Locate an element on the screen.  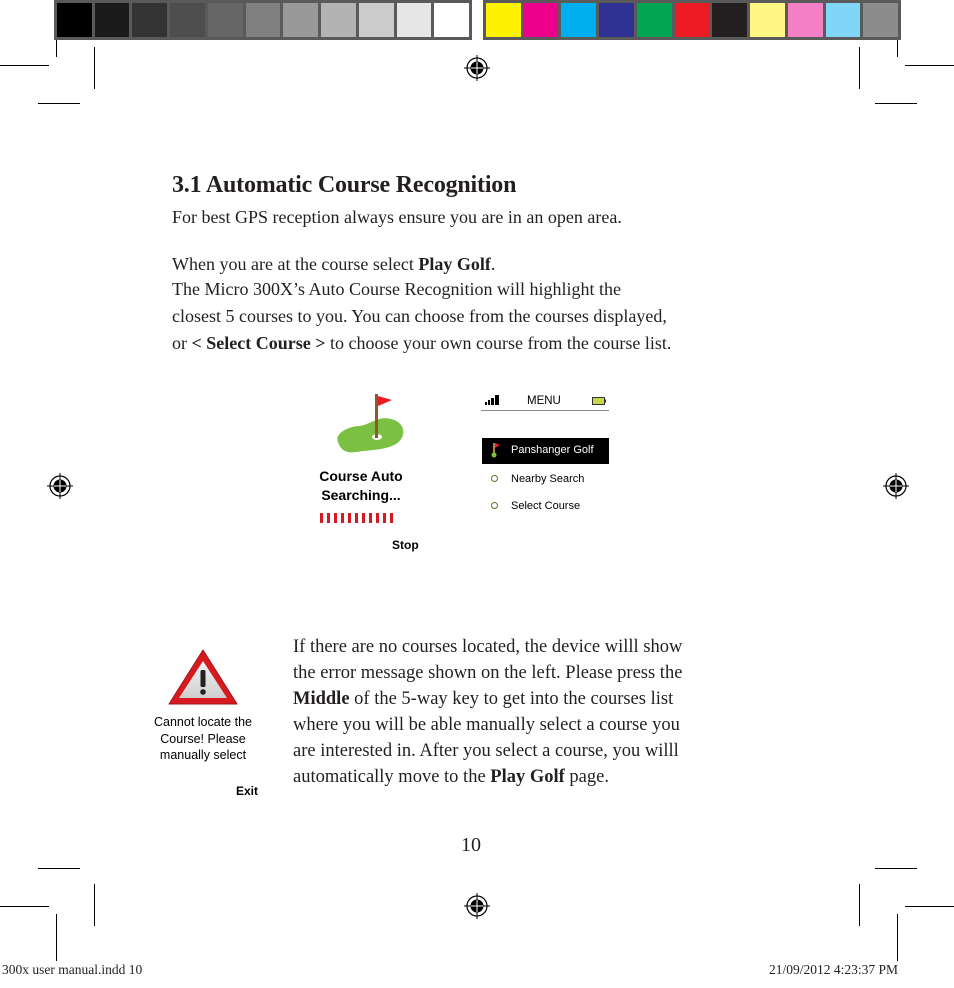
color-bar-grayscale is located at coordinates (263, 20).